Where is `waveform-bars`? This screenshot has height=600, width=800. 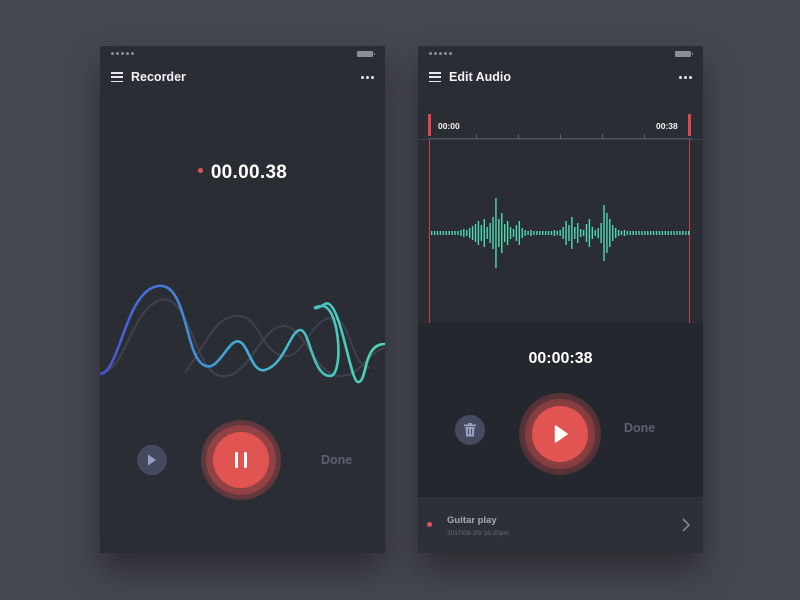
waveform-bars is located at coordinates (560, 233).